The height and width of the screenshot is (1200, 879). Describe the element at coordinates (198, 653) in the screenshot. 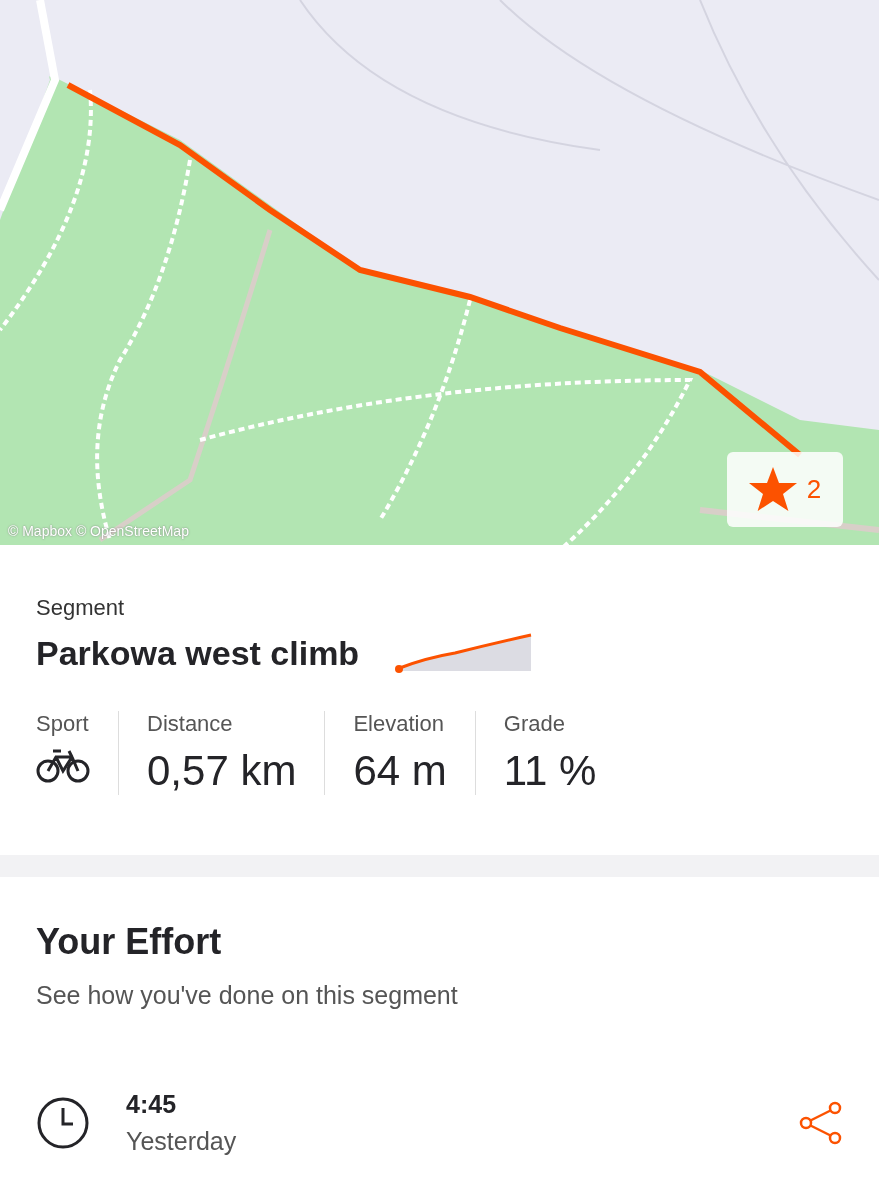

I see `segment-name: Parkowa west climb` at that location.